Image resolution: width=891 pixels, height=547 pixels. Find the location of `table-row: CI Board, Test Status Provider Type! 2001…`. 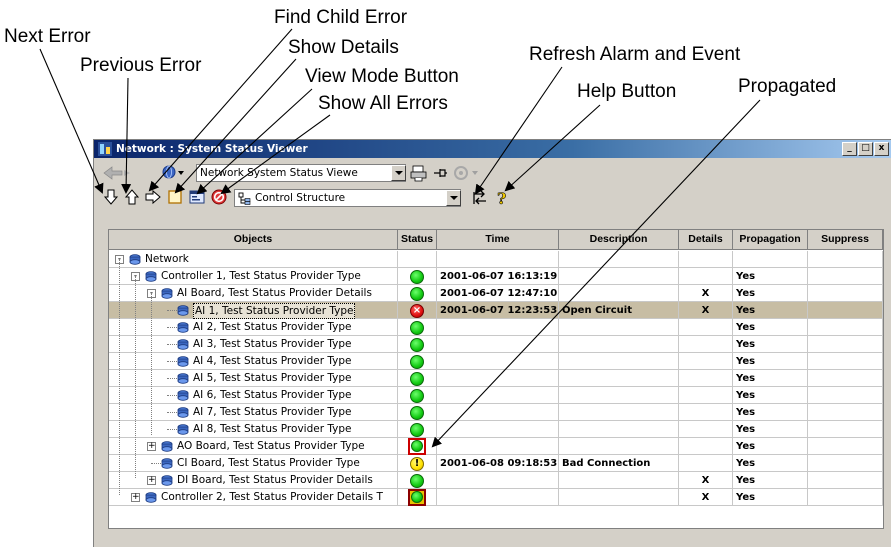

table-row: CI Board, Test Status Provider Type! 2001… is located at coordinates (496, 463).